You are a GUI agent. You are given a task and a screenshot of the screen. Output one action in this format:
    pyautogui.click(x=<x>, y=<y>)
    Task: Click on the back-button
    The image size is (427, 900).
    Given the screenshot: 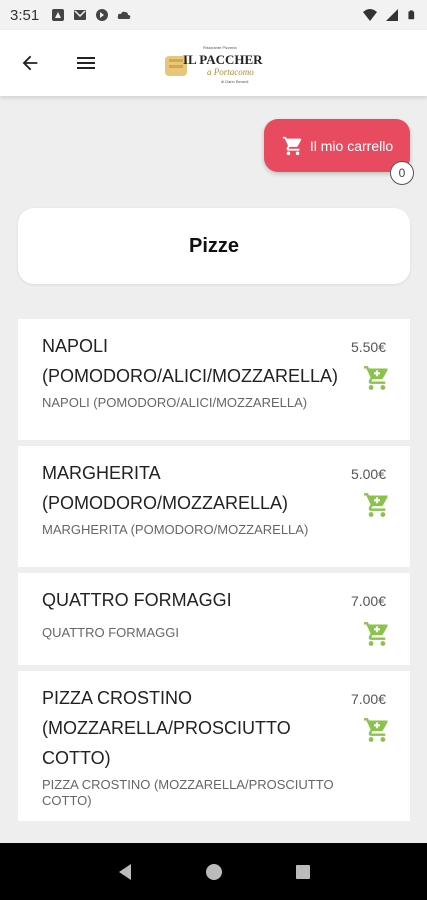 What is the action you would take?
    pyautogui.click(x=30, y=63)
    